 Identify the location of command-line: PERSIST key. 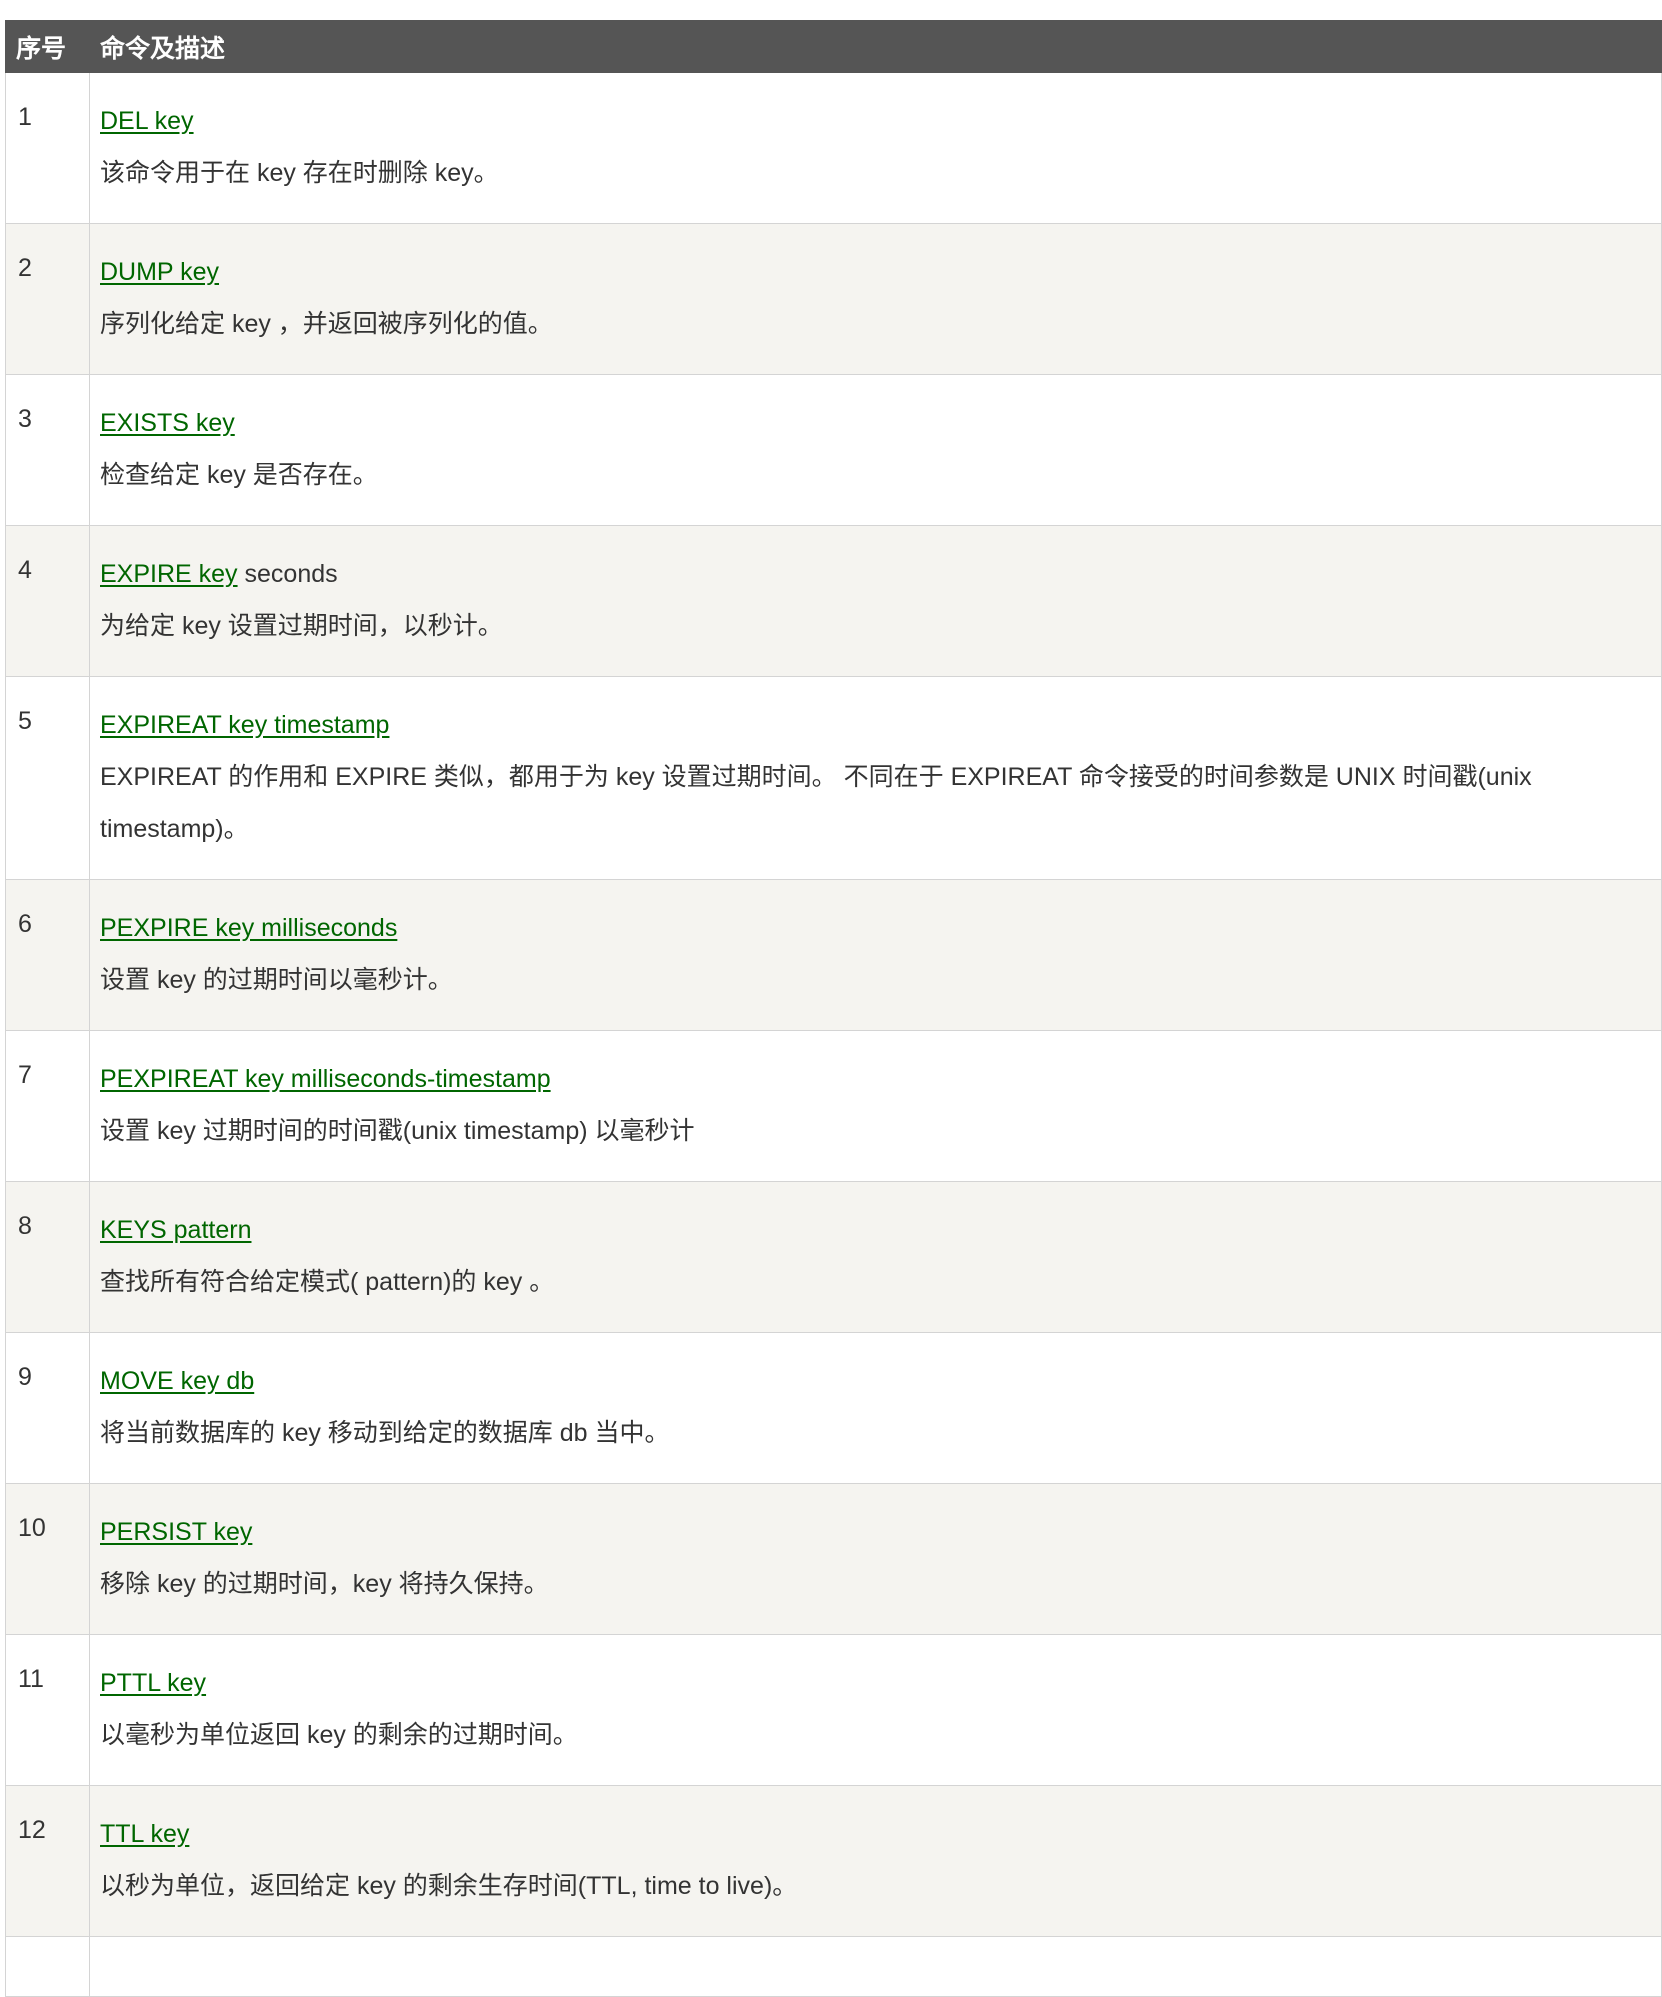
(870, 1532).